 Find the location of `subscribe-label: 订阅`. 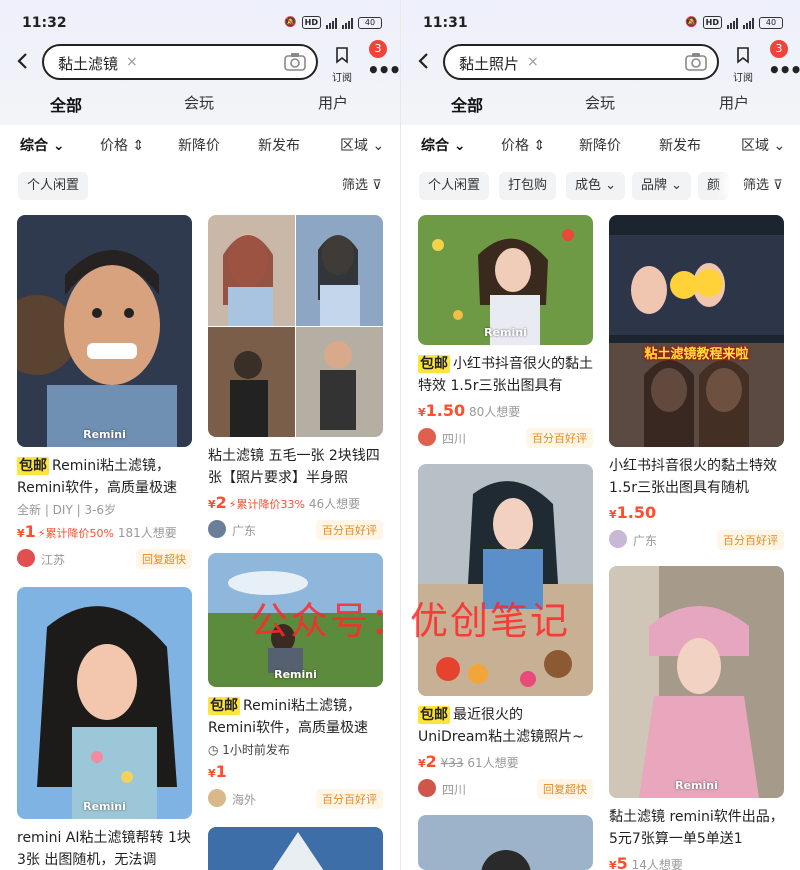

subscribe-label: 订阅 is located at coordinates (743, 78).